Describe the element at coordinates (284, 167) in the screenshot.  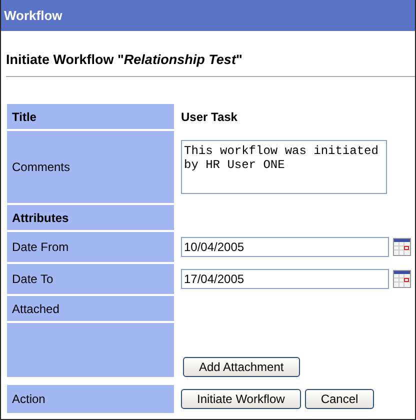
I see `comments-field: This workflow was initiated by HR User ONE` at that location.